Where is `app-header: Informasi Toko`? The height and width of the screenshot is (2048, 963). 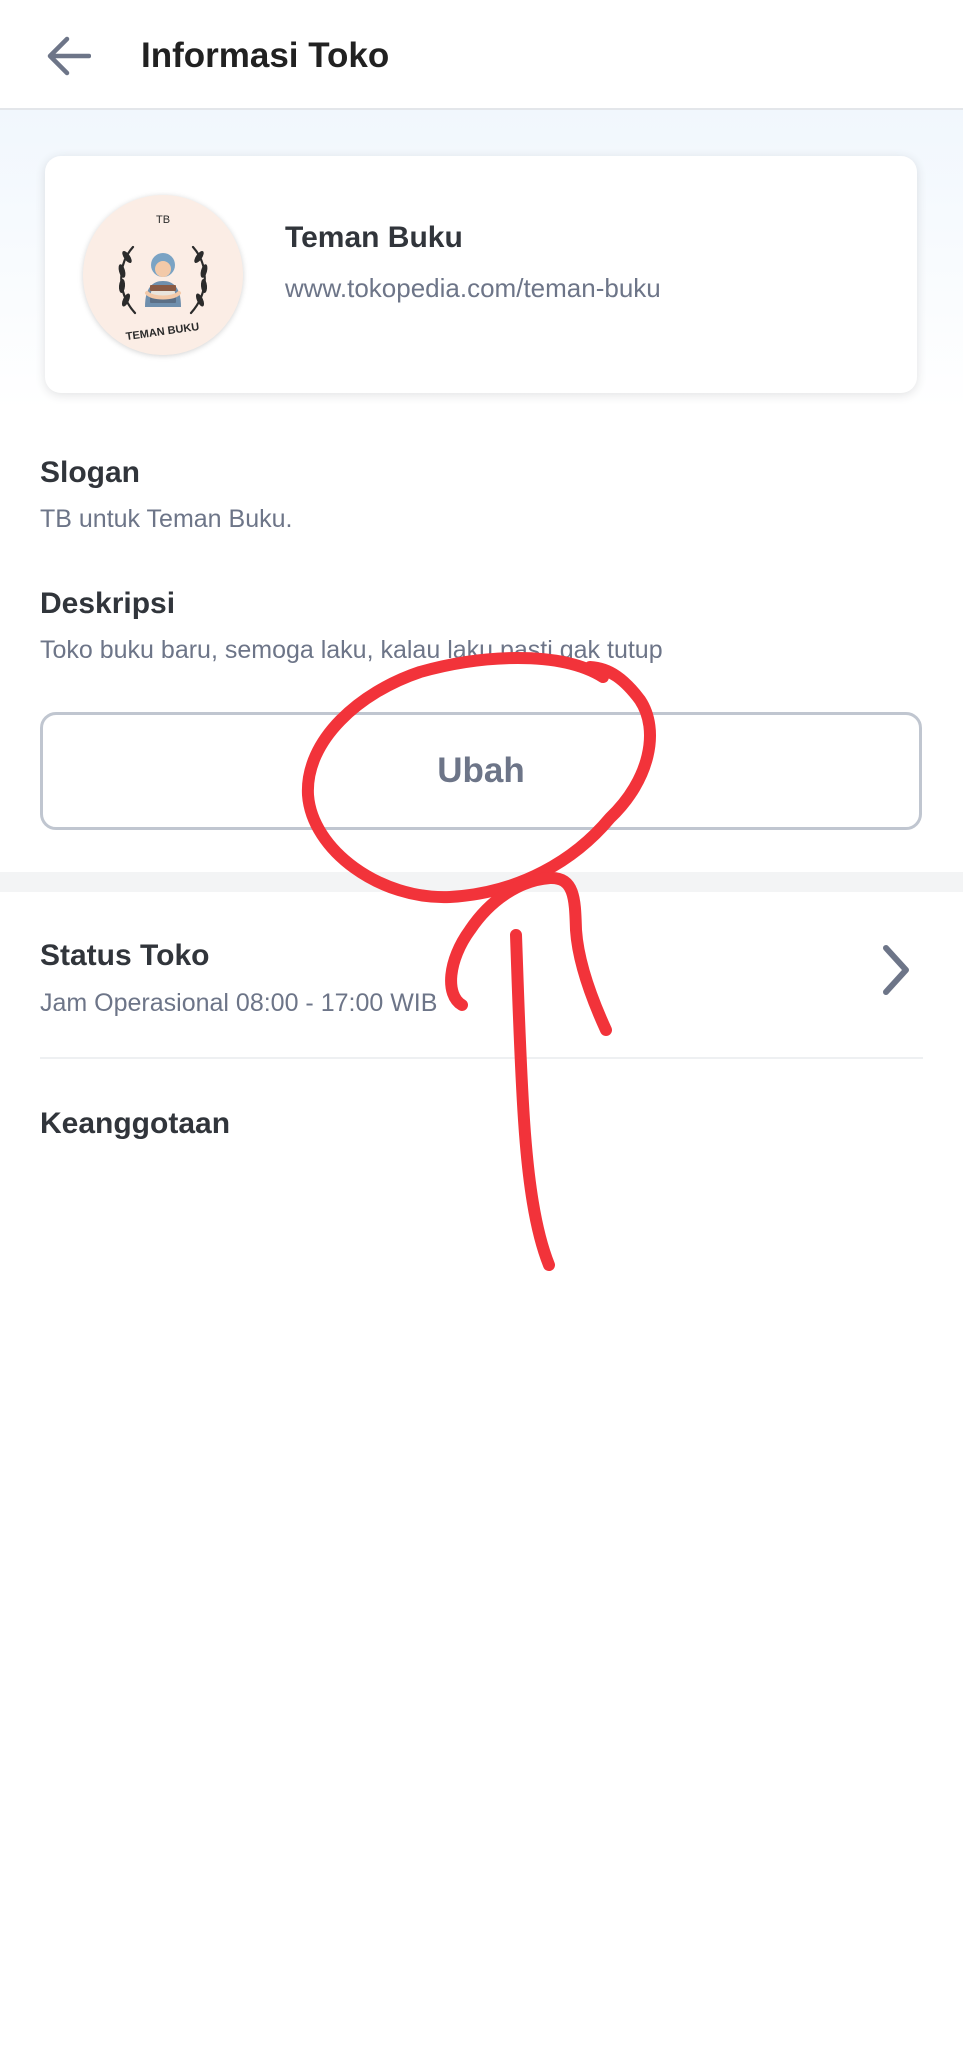 app-header: Informasi Toko is located at coordinates (481, 55).